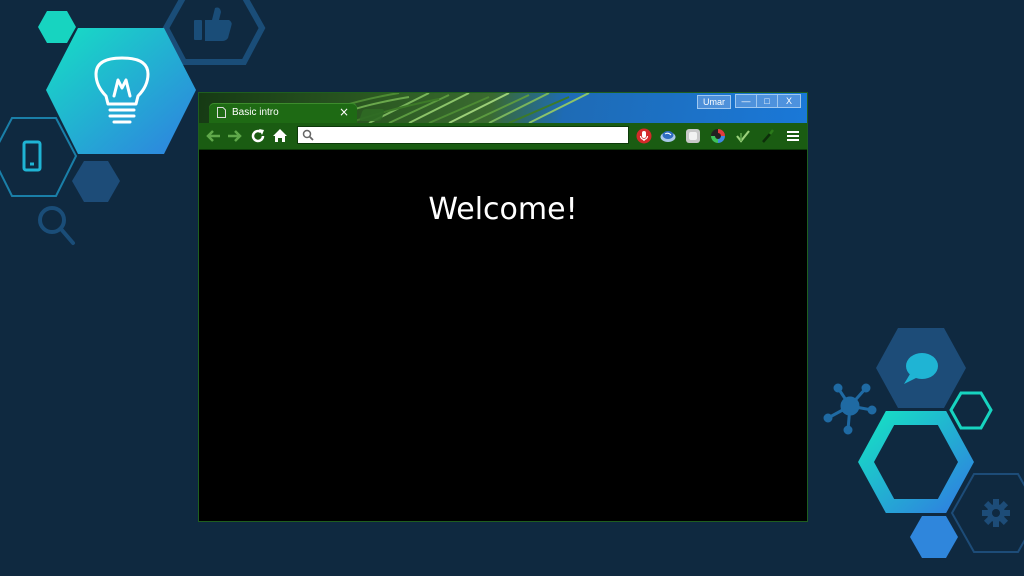 The height and width of the screenshot is (576, 1024). Describe the element at coordinates (56, 225) in the screenshot. I see `magnifier-icon` at that location.